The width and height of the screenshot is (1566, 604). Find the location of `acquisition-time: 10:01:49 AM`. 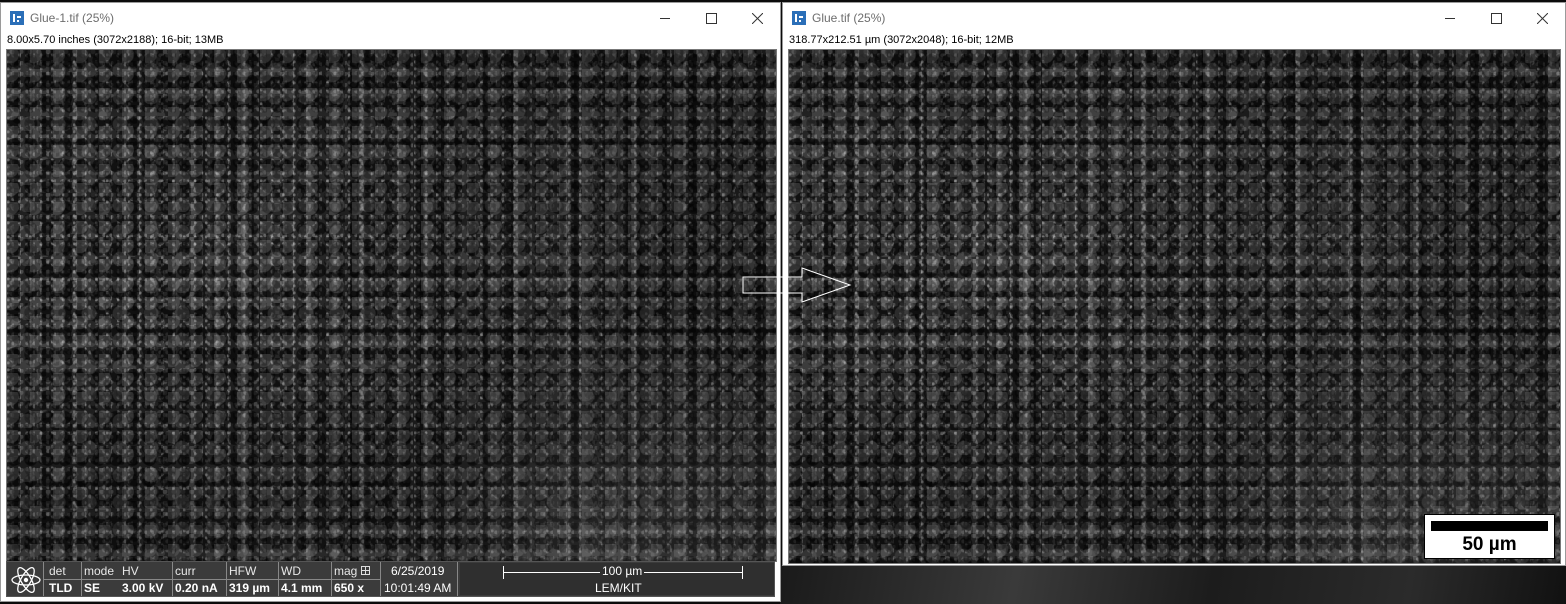

acquisition-time: 10:01:49 AM is located at coordinates (418, 588).